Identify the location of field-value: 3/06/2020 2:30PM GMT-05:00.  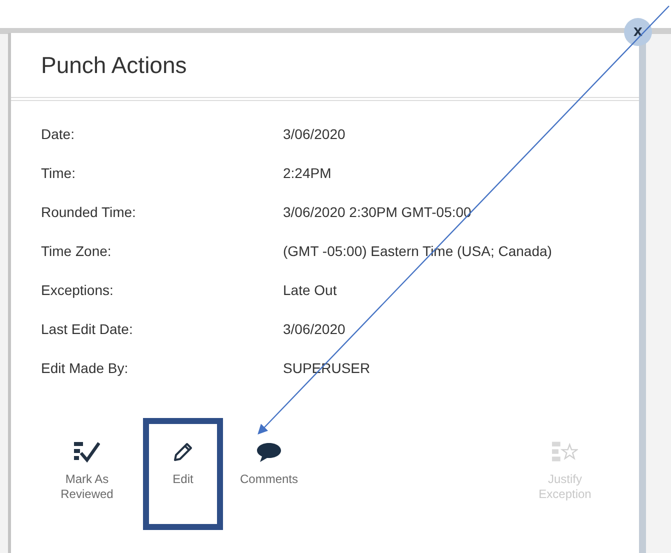
(377, 212).